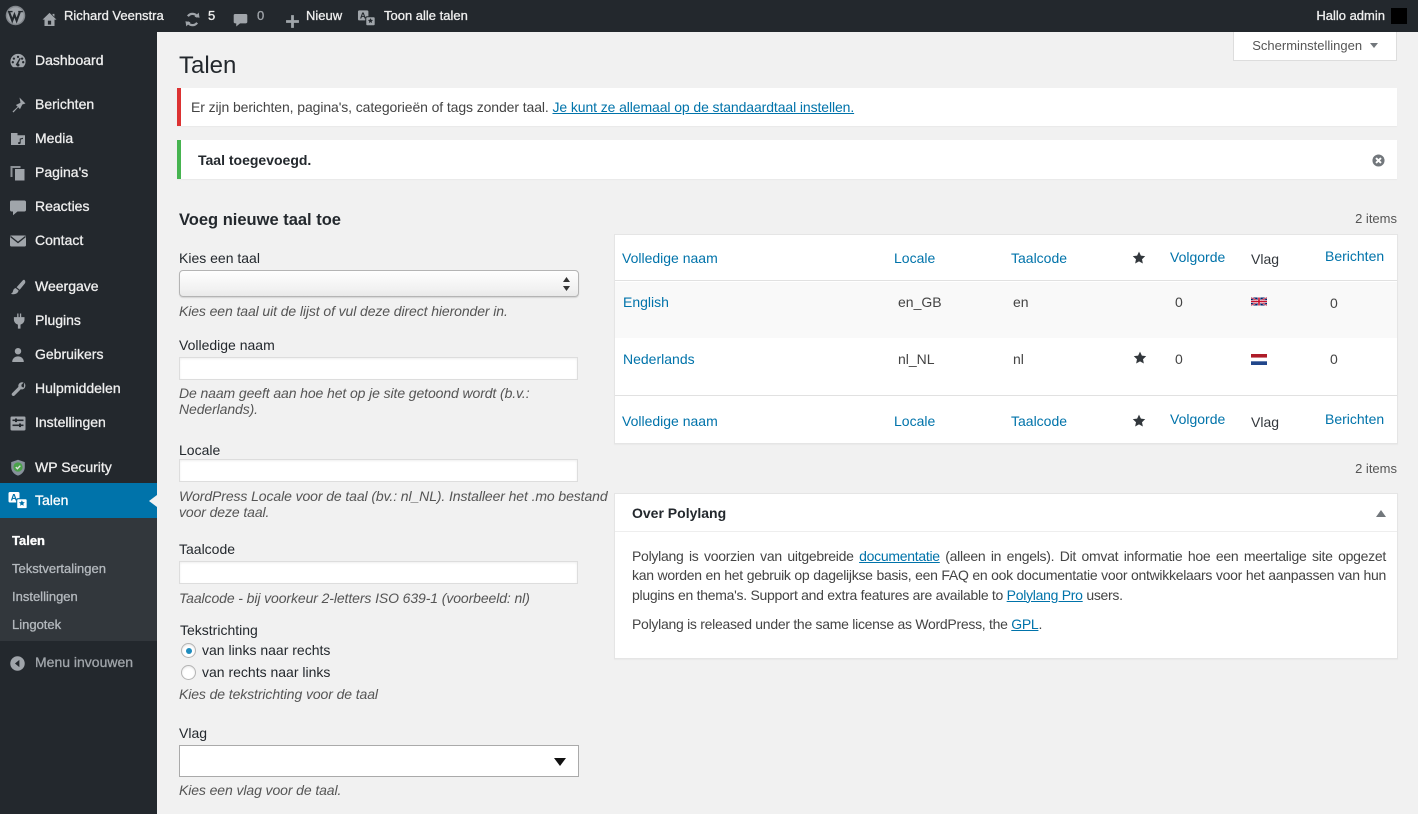 The width and height of the screenshot is (1418, 814). I want to click on svg-text: A, so click(363, 16).